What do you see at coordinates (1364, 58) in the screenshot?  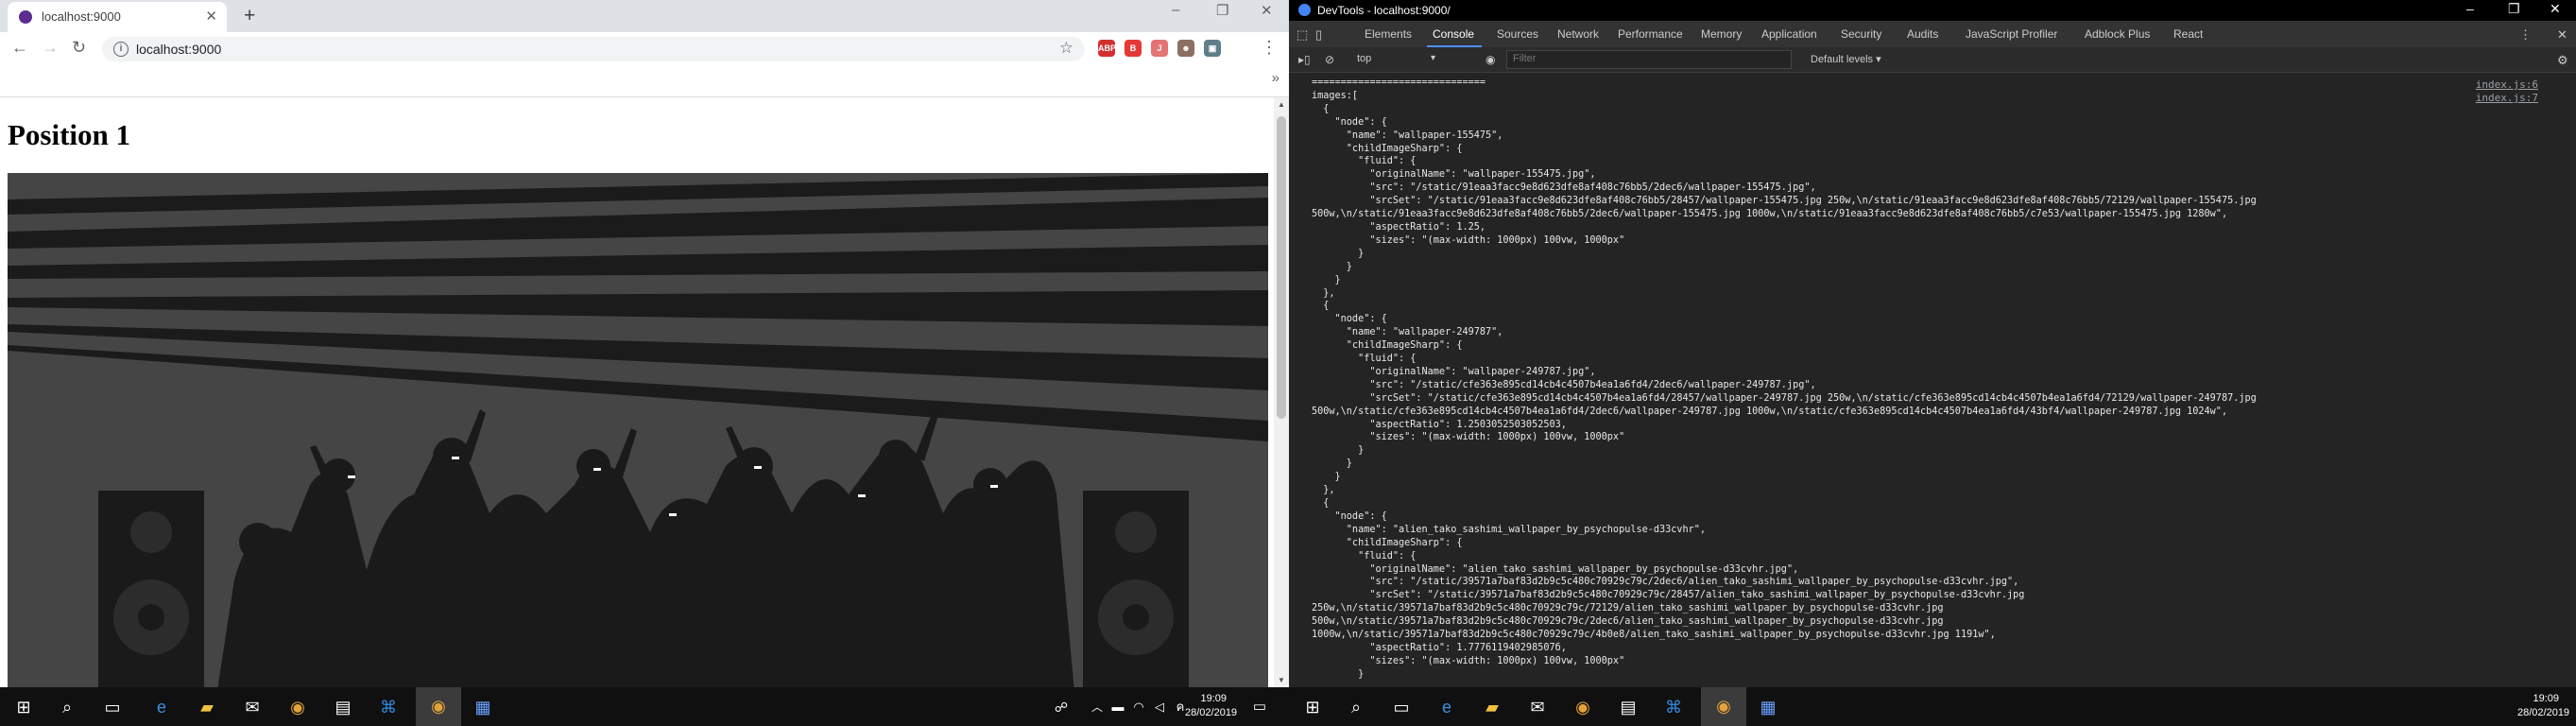 I see `context-selector: top` at bounding box center [1364, 58].